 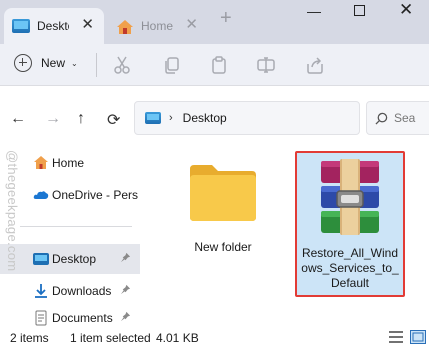 What do you see at coordinates (110, 338) in the screenshot?
I see `selection-count: 1 item selected` at bounding box center [110, 338].